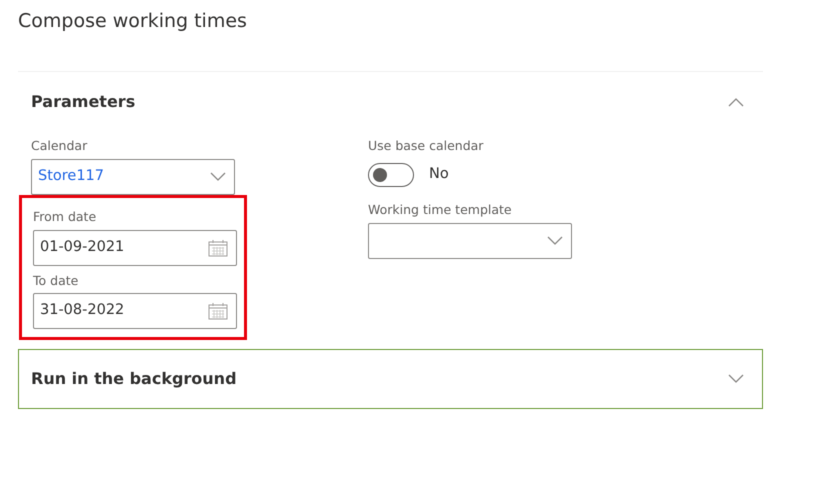 The width and height of the screenshot is (834, 483). I want to click on field-label: From date, so click(64, 217).